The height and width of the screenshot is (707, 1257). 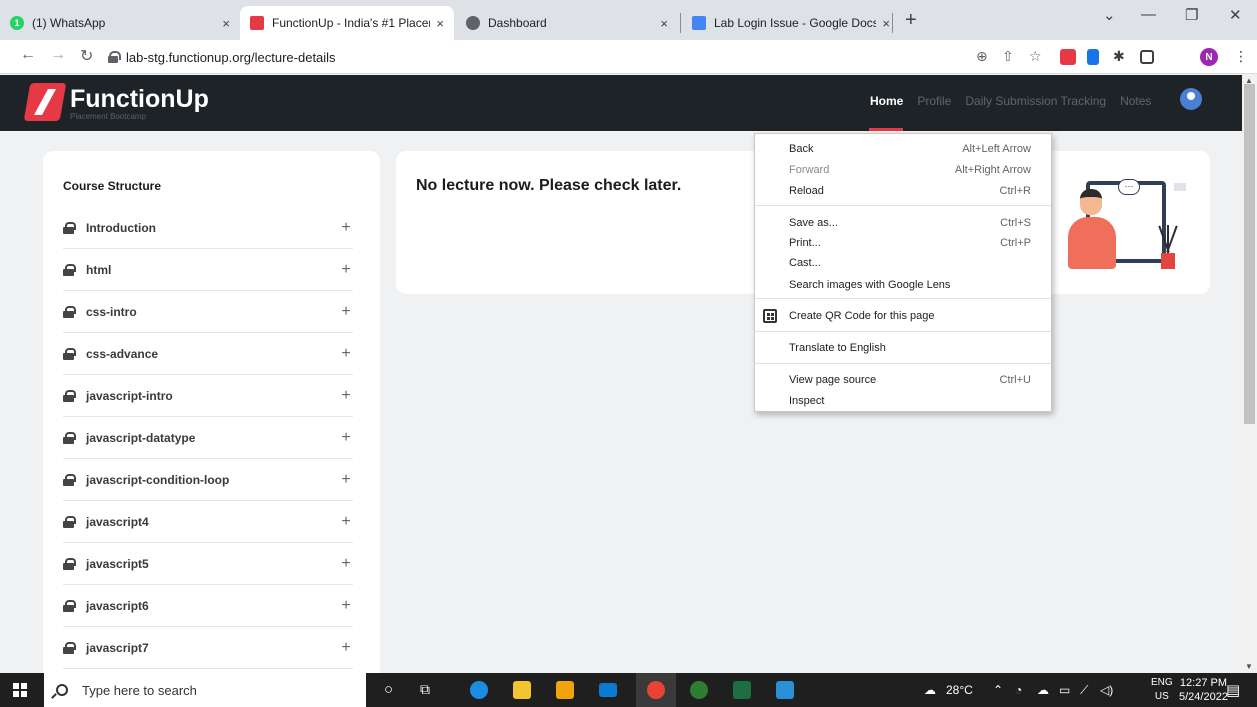 I want to click on menu-item-qr-code: Create QR Code for this page, so click(x=903, y=316).